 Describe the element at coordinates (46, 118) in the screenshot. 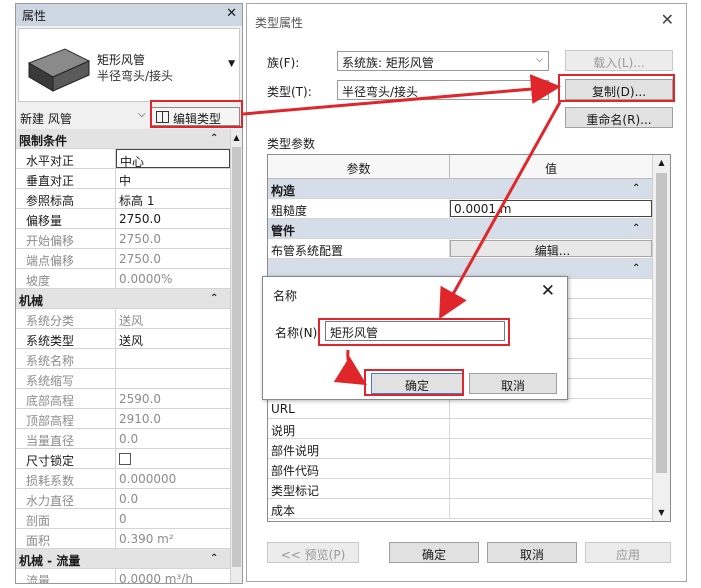

I see `new-duct-label: 新建 风管` at that location.